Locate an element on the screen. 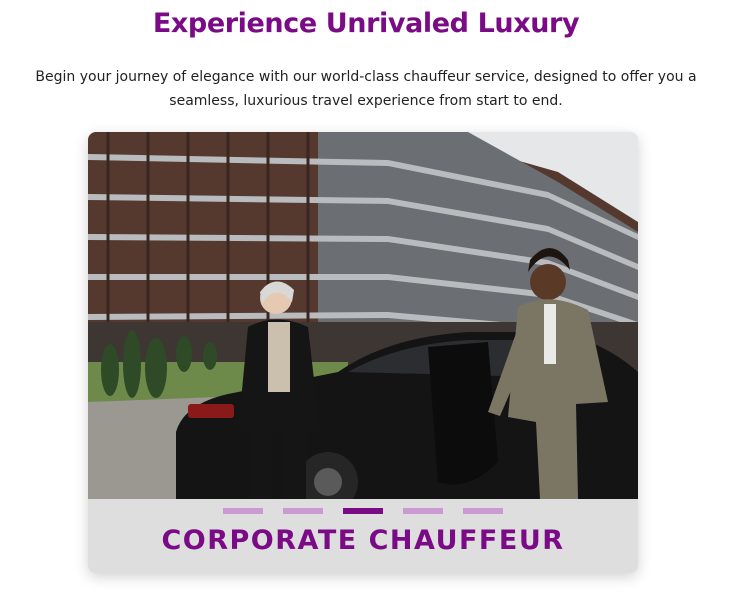 The image size is (732, 598). carousel-indicators is located at coordinates (363, 511).